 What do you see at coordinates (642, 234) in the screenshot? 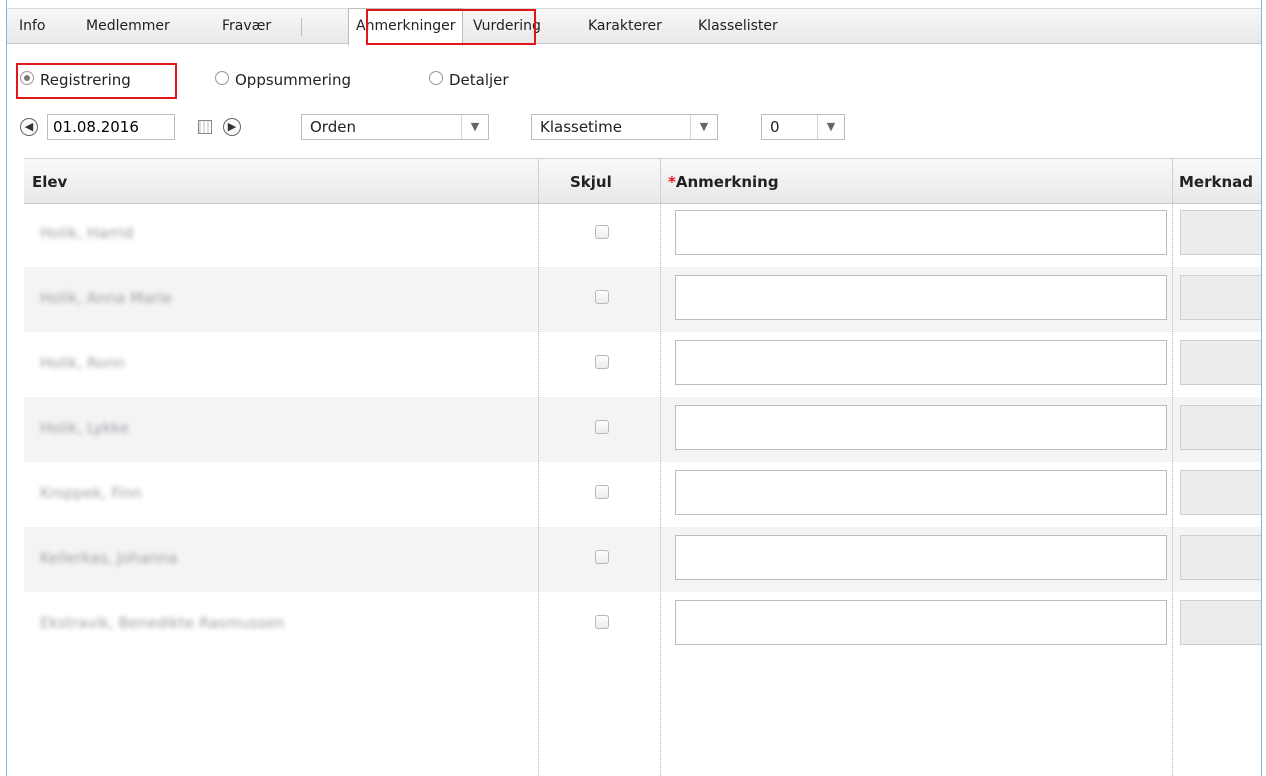
I see `table-row: Holik, Harrid` at bounding box center [642, 234].